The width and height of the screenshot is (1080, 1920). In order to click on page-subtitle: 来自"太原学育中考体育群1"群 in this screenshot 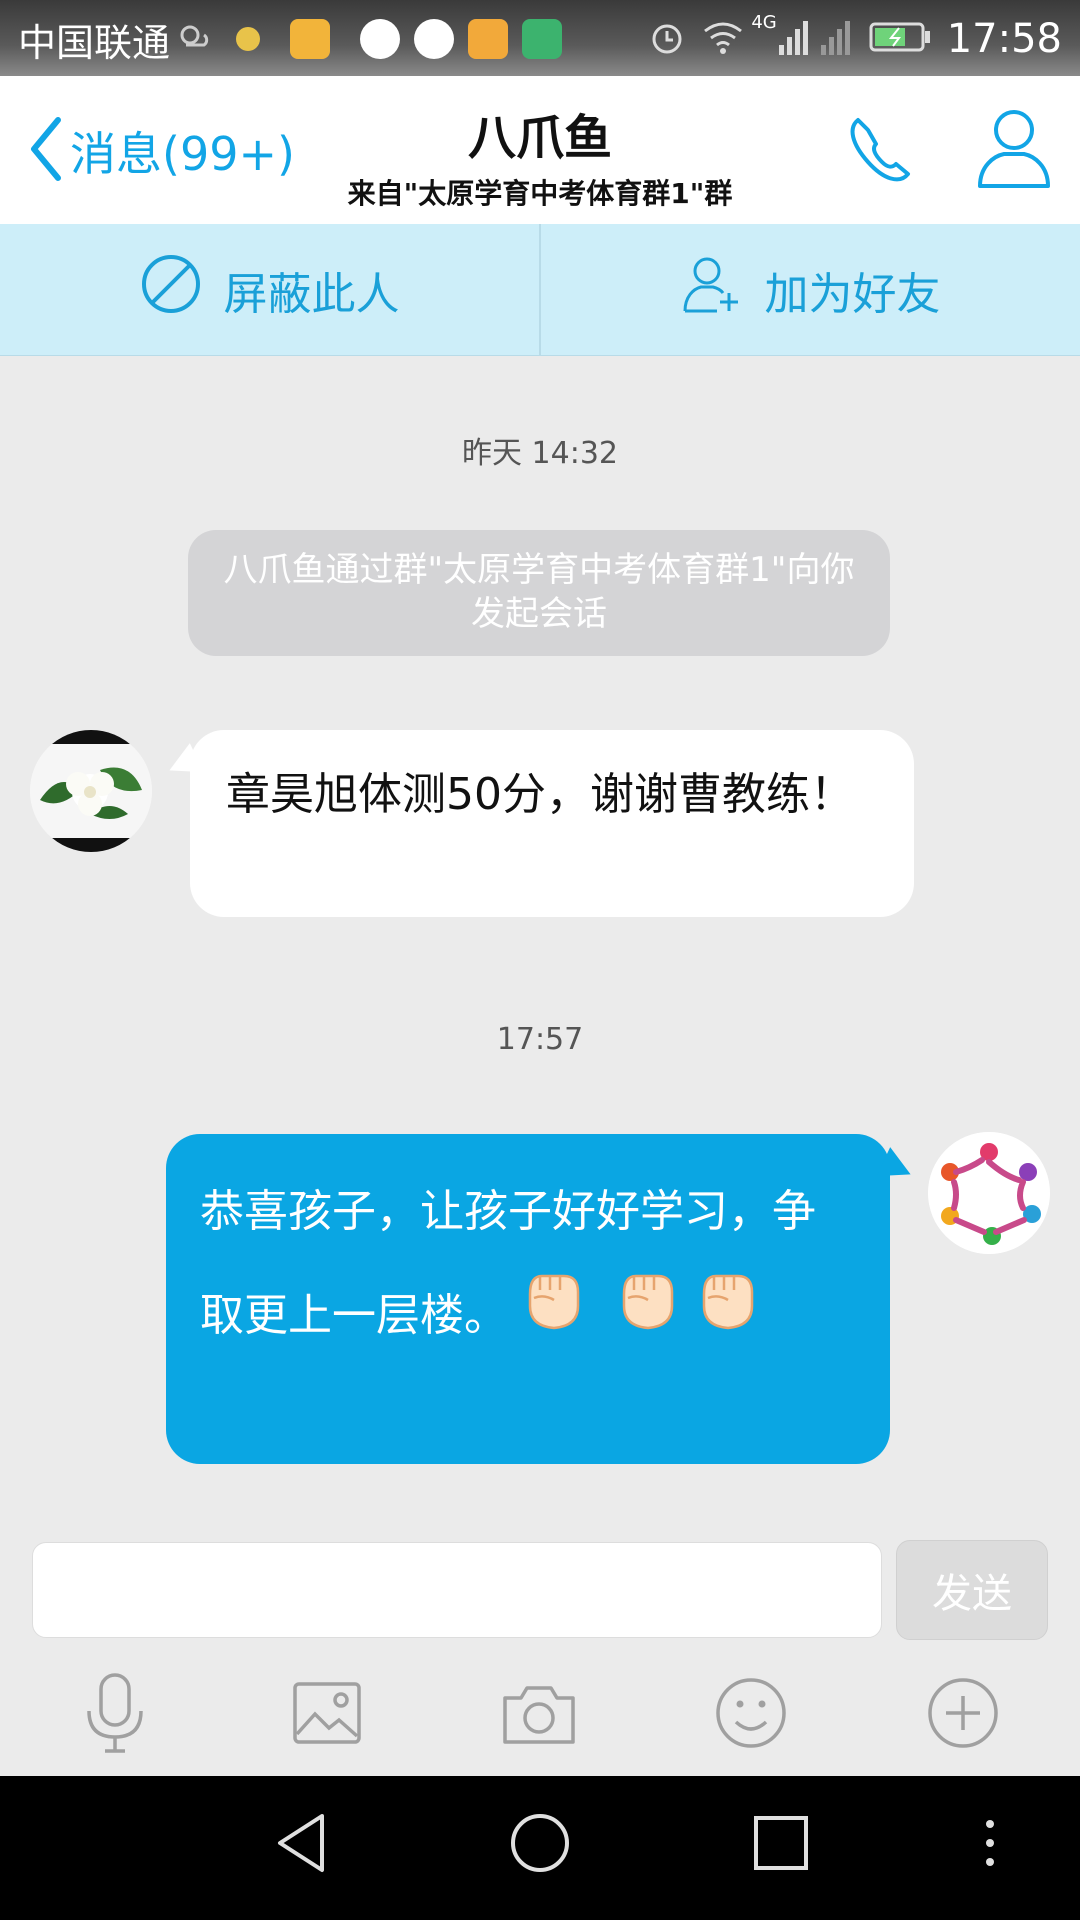, I will do `click(540, 193)`.